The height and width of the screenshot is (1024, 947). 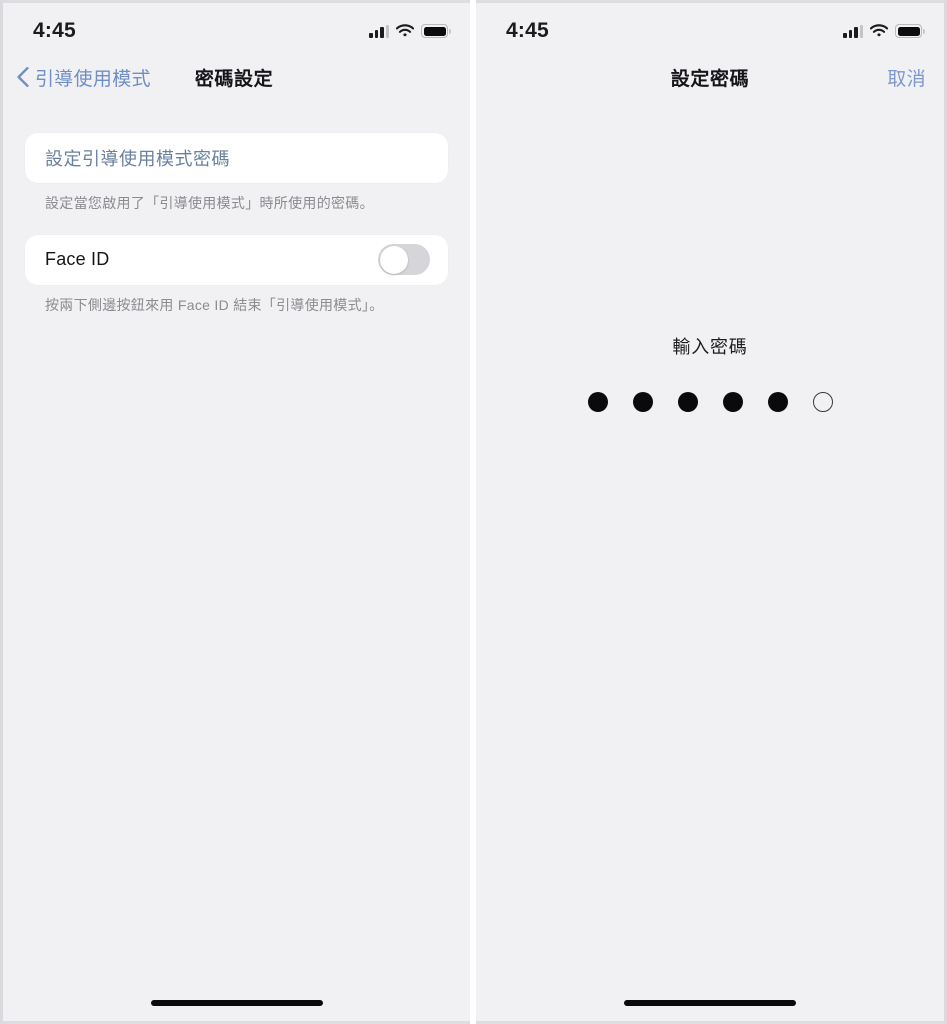 I want to click on page-title: 密碼設定, so click(x=234, y=79).